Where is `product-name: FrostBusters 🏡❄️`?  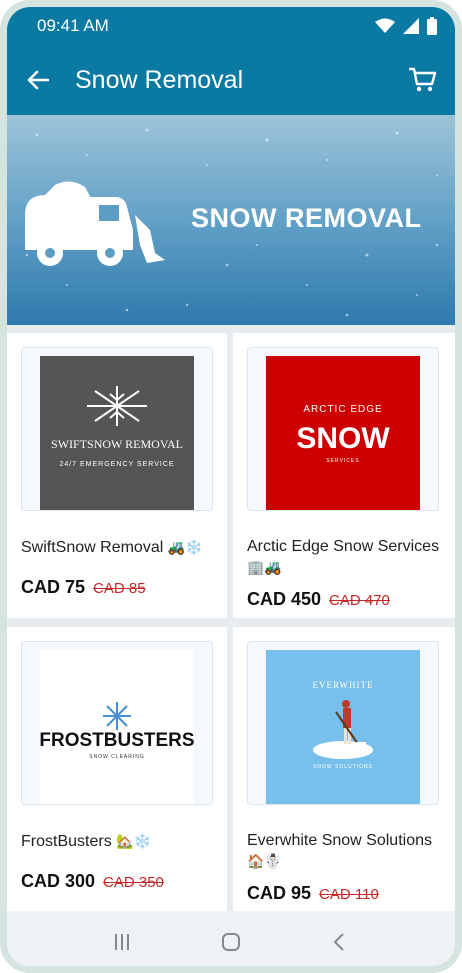
product-name: FrostBusters 🏡❄️ is located at coordinates (121, 841).